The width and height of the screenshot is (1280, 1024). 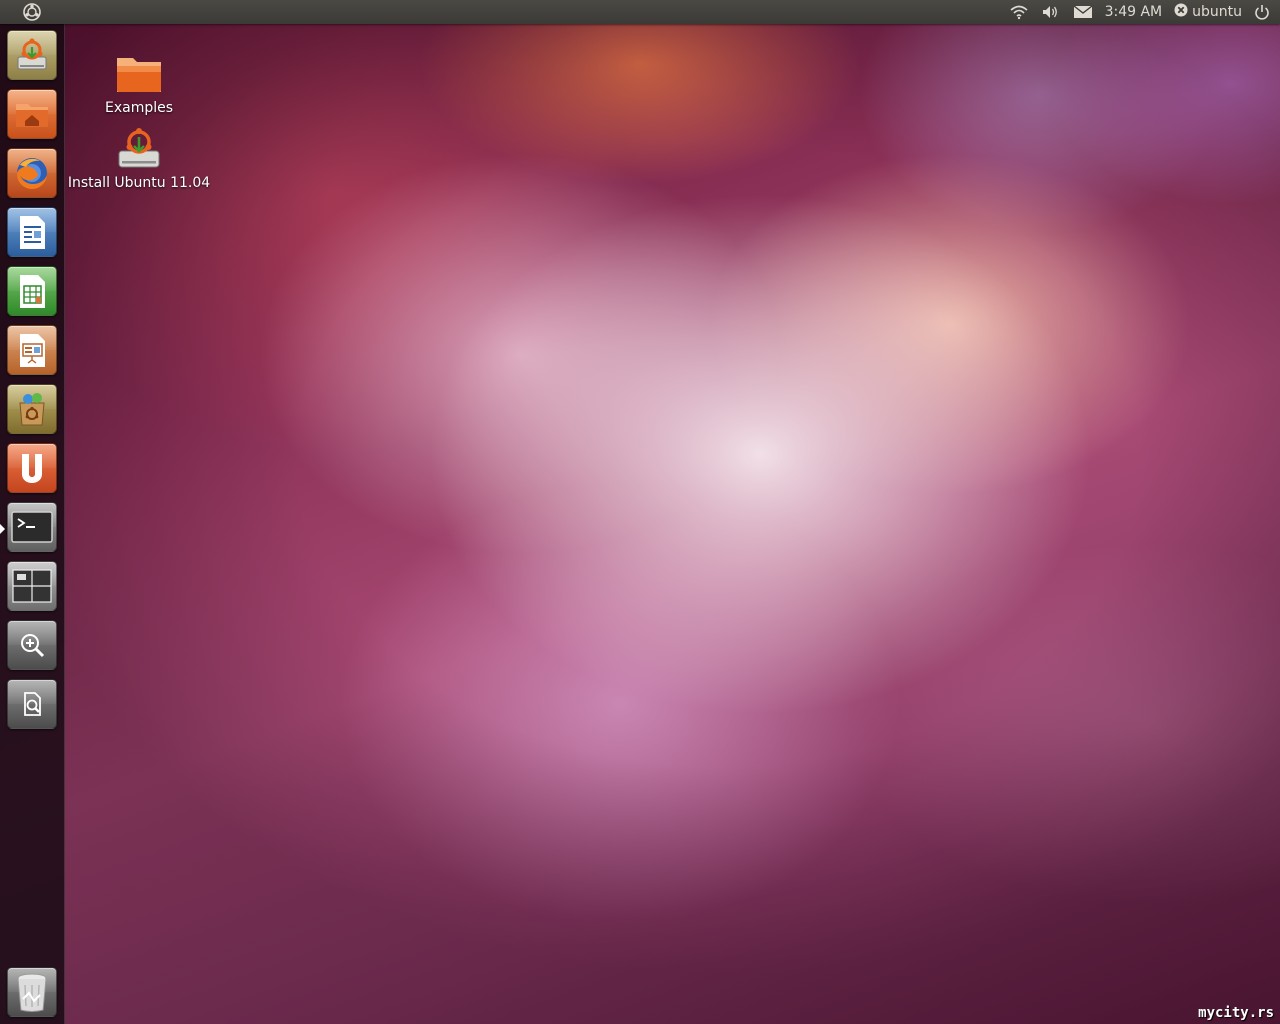 I want to click on launcher-workspace-switcher, so click(x=32, y=586).